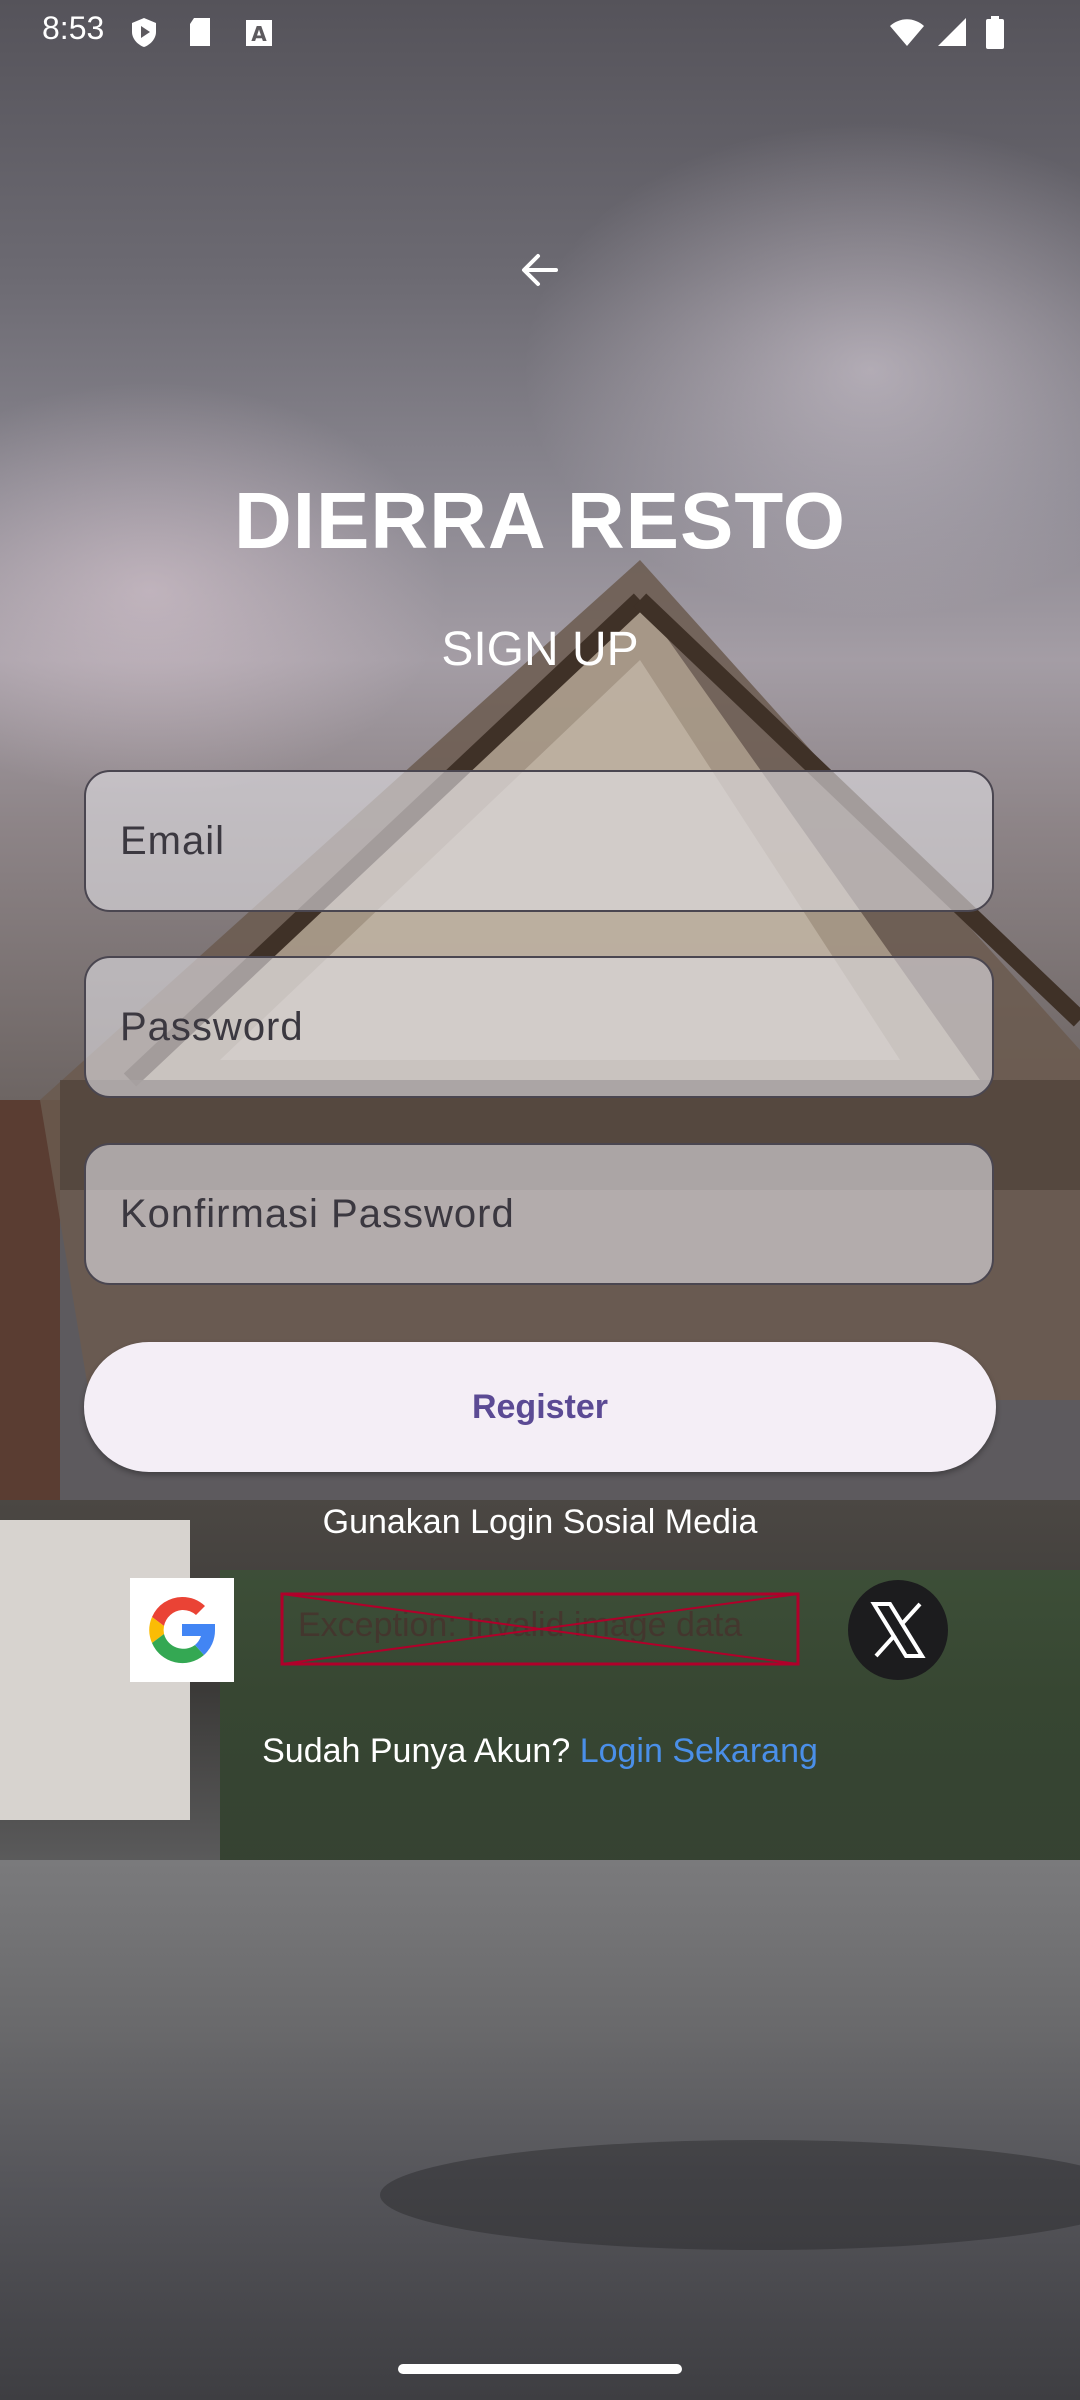 Image resolution: width=1080 pixels, height=2400 pixels. I want to click on battery-icon, so click(995, 32).